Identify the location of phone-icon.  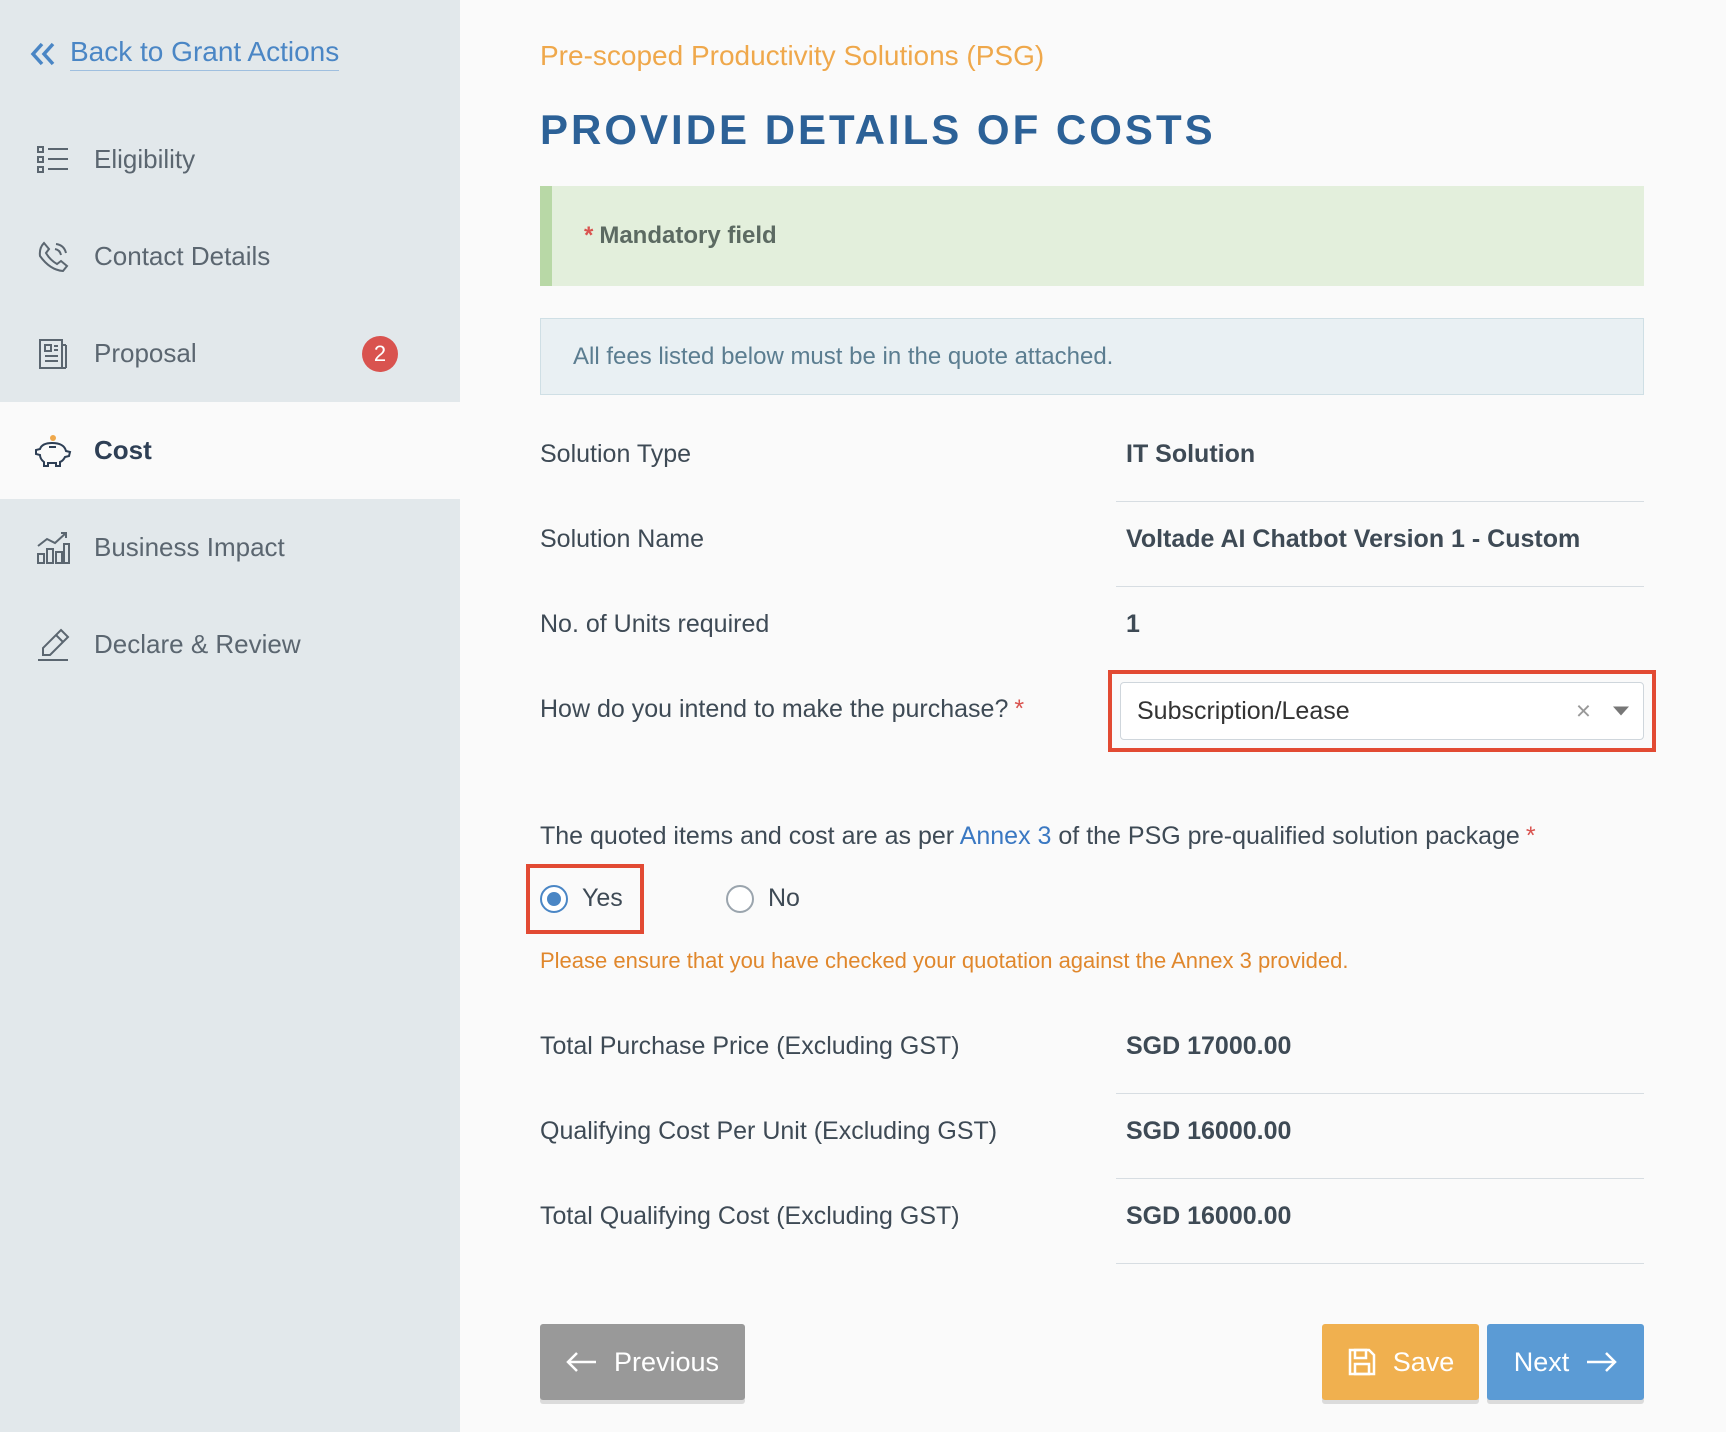
(53, 257).